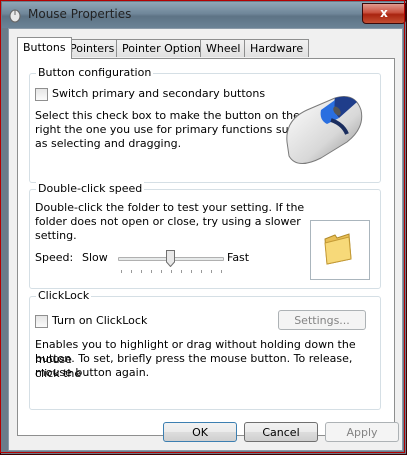 The image size is (407, 455). What do you see at coordinates (56, 235) in the screenshot?
I see `double-click-desc-line-3: setting.` at bounding box center [56, 235].